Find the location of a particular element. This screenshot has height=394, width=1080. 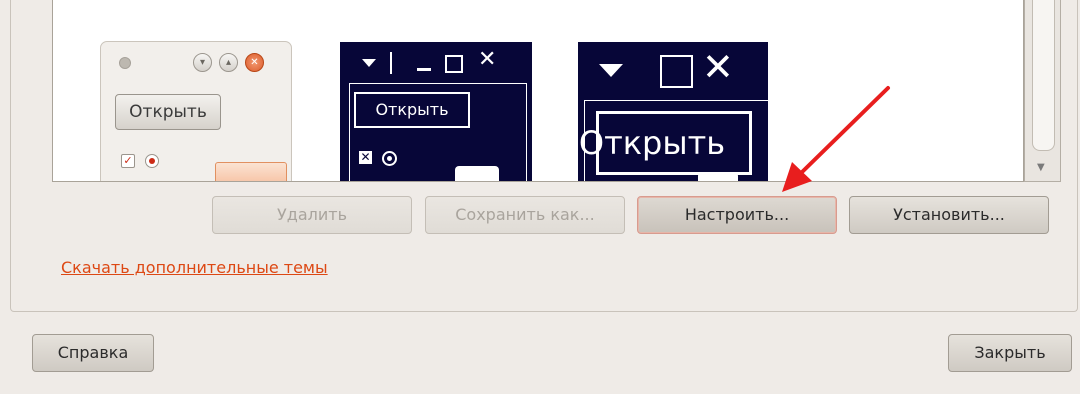

delete-button: Удалить is located at coordinates (312, 215).